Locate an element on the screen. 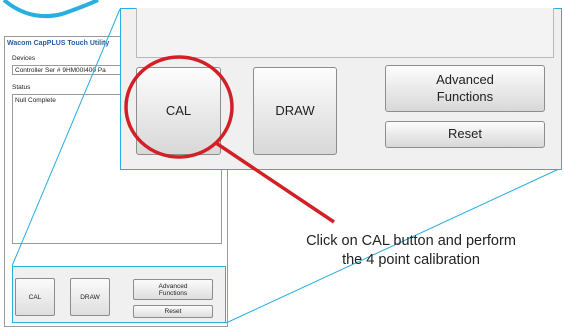 Image resolution: width=564 pixels, height=327 pixels. callout-line2: the 4 point calibration is located at coordinates (411, 259).